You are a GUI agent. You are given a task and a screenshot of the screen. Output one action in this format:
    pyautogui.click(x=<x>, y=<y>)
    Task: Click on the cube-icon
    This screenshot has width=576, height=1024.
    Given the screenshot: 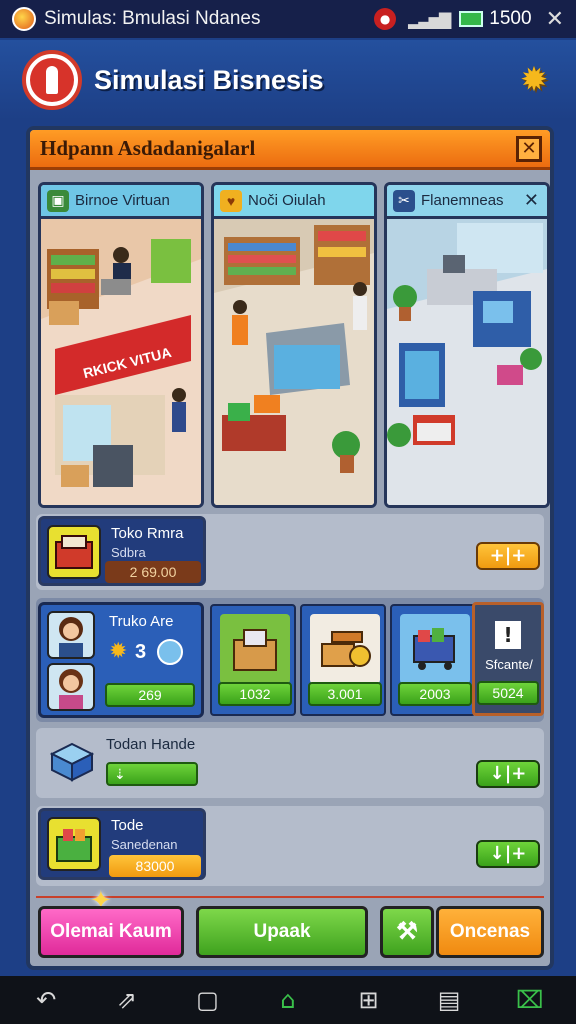 What is the action you would take?
    pyautogui.click(x=72, y=764)
    